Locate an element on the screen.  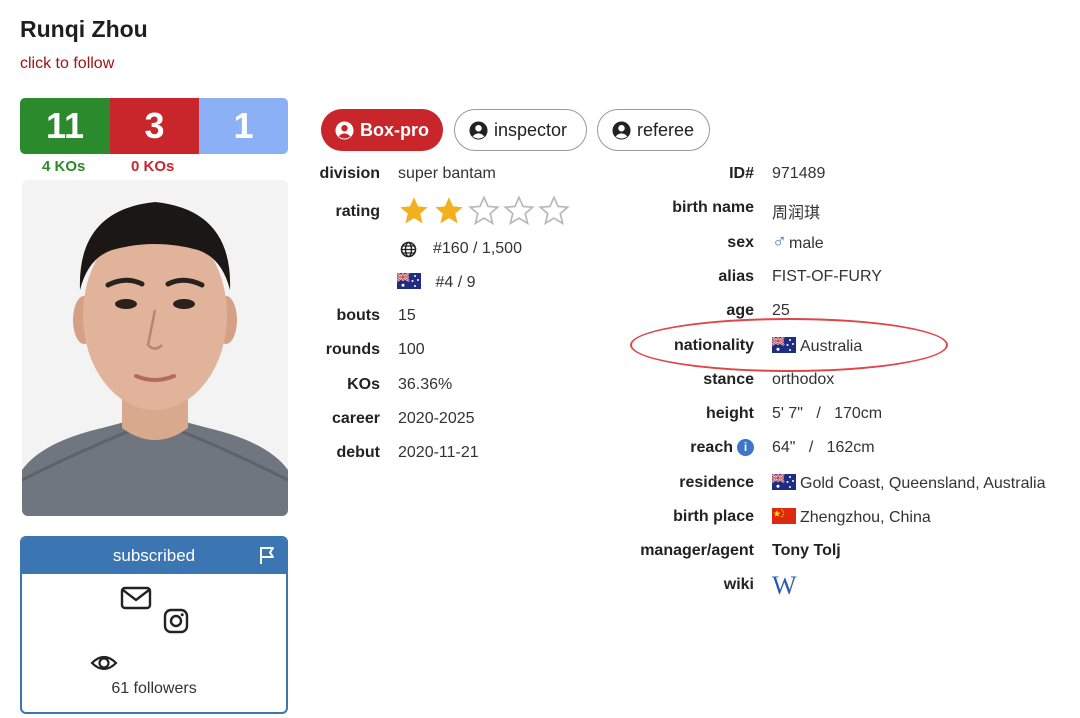
role-box-pro-label: Box-pro is located at coordinates (394, 129).